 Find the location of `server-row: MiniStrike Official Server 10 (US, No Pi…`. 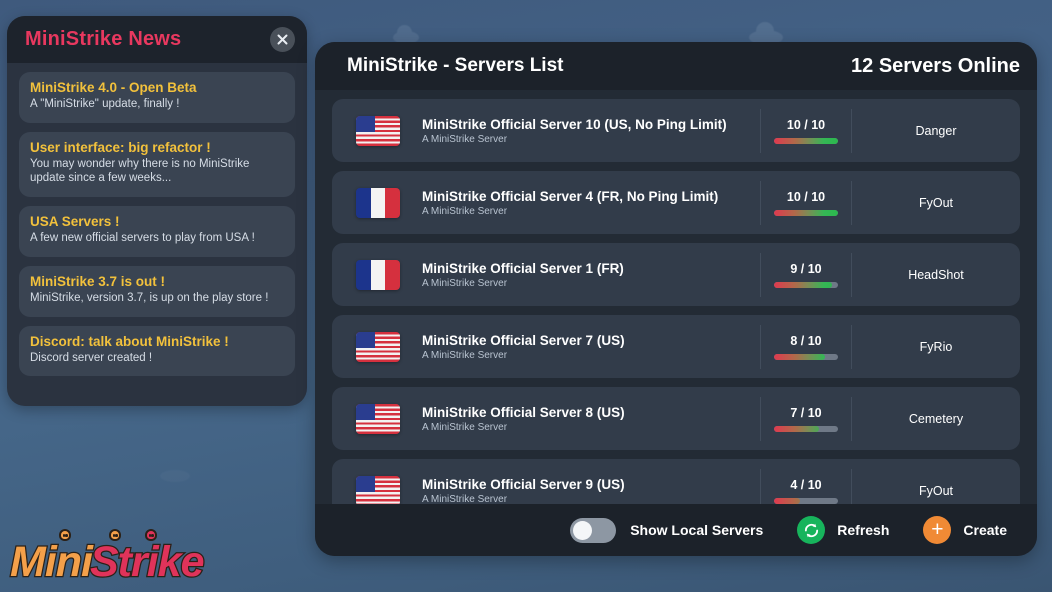

server-row: MiniStrike Official Server 10 (US, No Pi… is located at coordinates (676, 130).